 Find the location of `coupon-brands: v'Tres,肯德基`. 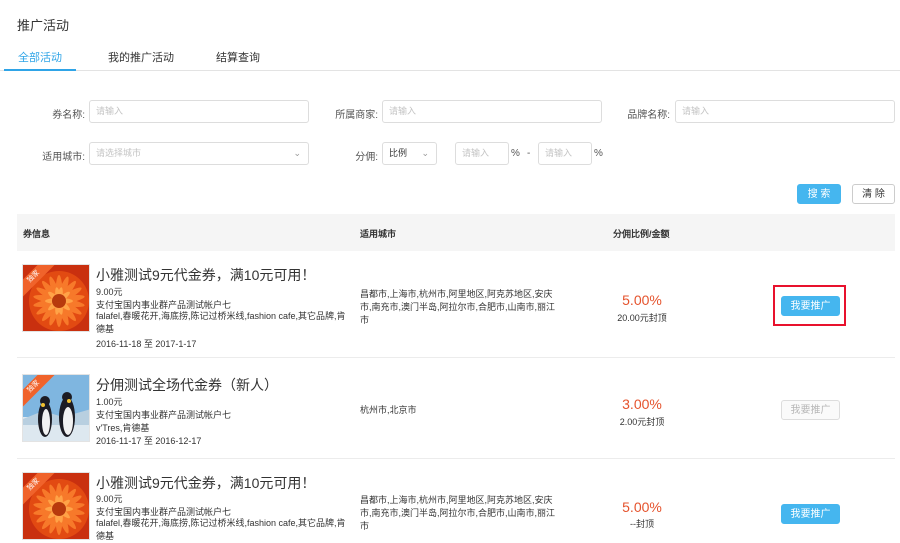

coupon-brands: v'Tres,肯德基 is located at coordinates (123, 428).